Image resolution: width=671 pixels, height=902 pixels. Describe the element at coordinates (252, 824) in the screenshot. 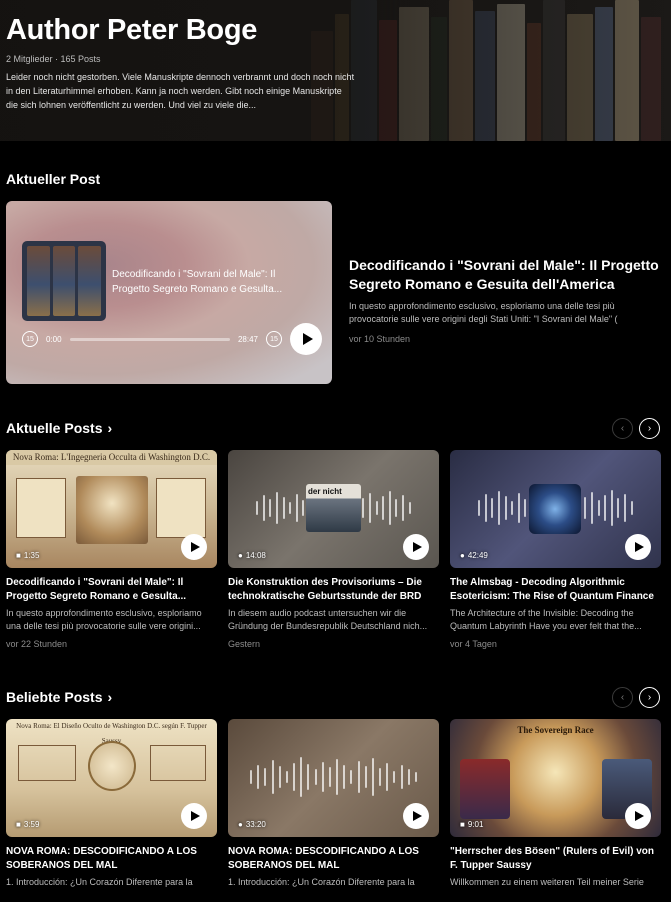

I see `duration-badge: ● 33:20` at that location.